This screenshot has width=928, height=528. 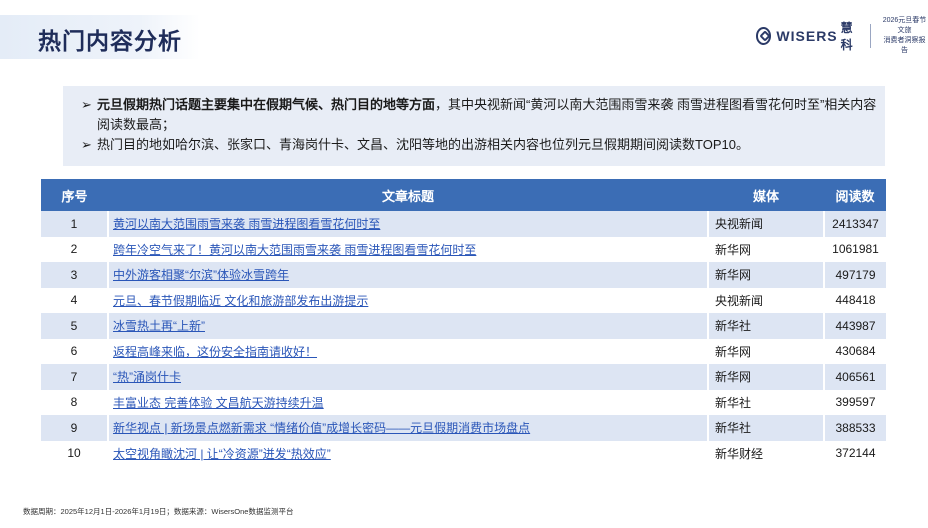 I want to click on report-tag: 2026元旦春节文旅 消费者洞察报告, so click(x=904, y=36).